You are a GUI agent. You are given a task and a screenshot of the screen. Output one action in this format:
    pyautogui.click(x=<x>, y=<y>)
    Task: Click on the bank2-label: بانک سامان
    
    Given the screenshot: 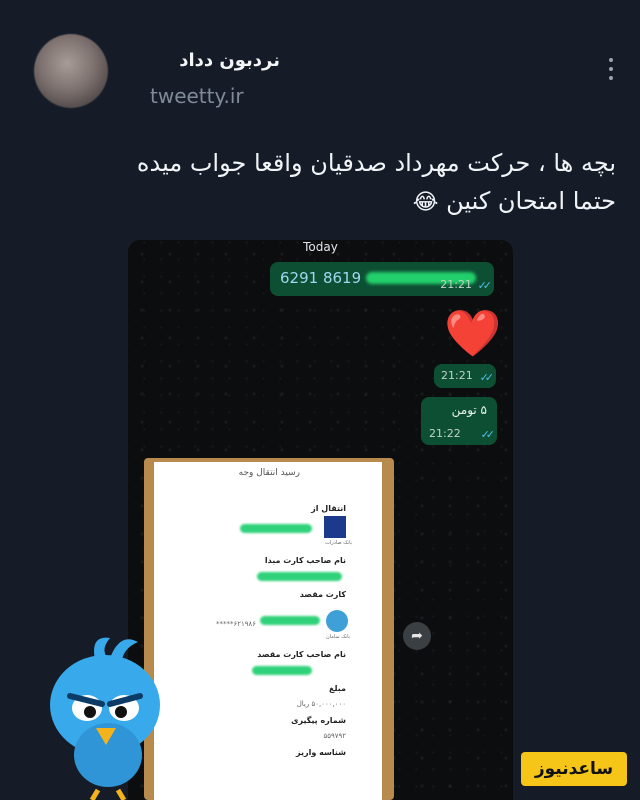 What is the action you would take?
    pyautogui.click(x=338, y=637)
    